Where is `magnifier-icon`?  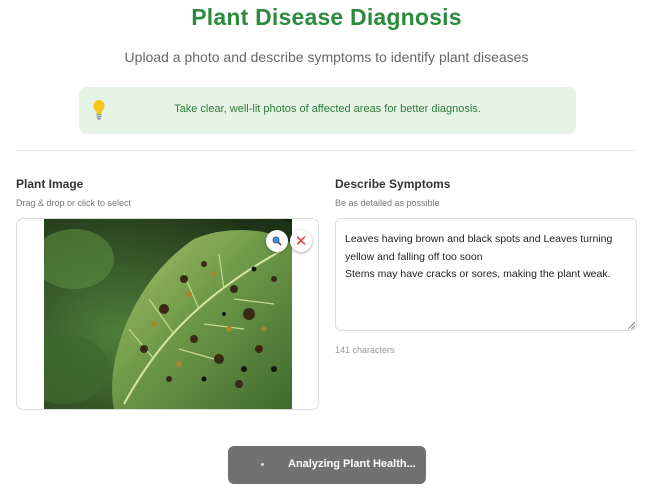
magnifier-icon is located at coordinates (277, 241).